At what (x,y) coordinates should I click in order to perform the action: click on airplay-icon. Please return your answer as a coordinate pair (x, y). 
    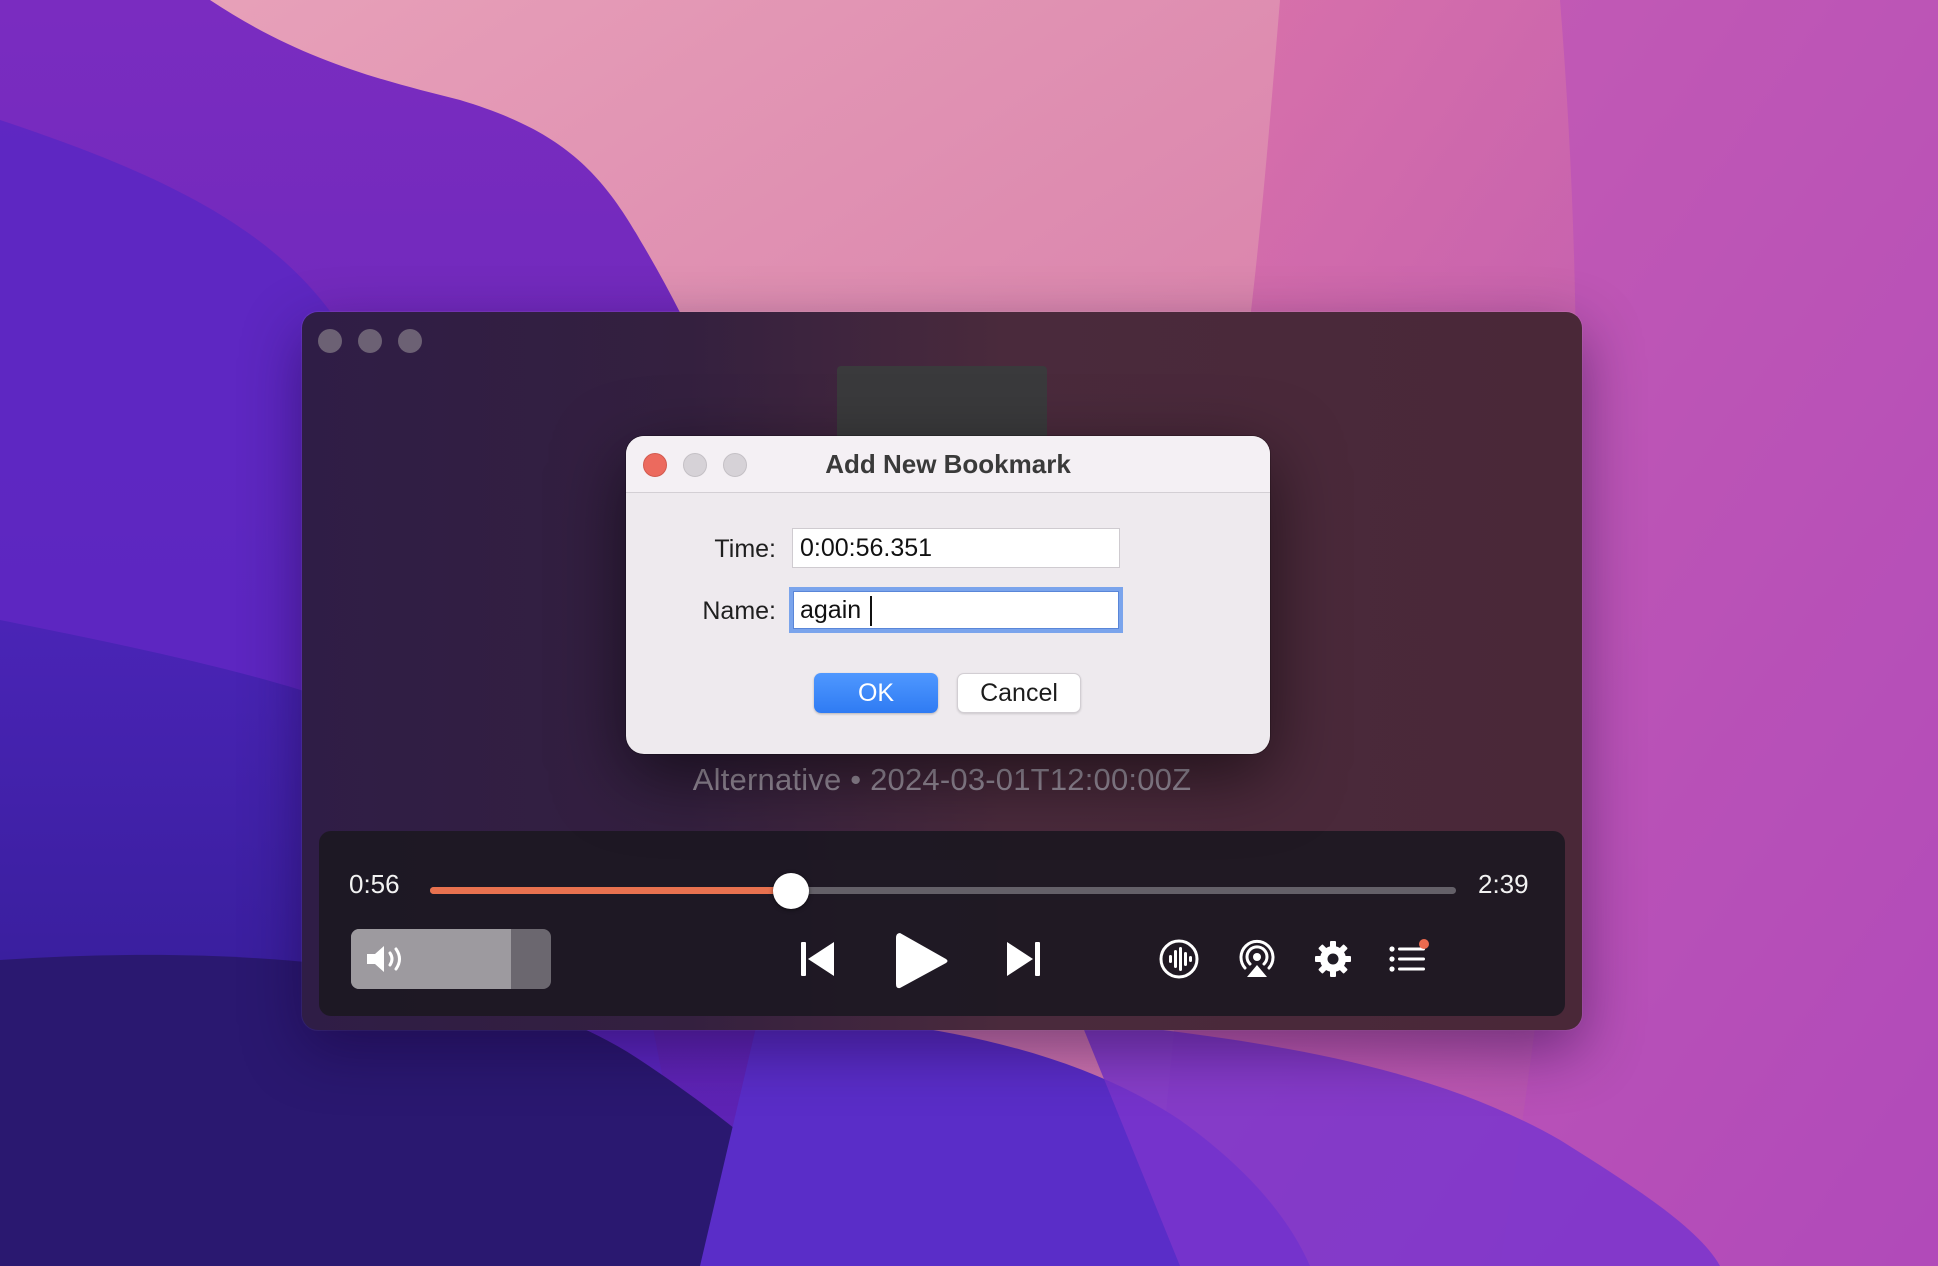
    Looking at the image, I should click on (1257, 958).